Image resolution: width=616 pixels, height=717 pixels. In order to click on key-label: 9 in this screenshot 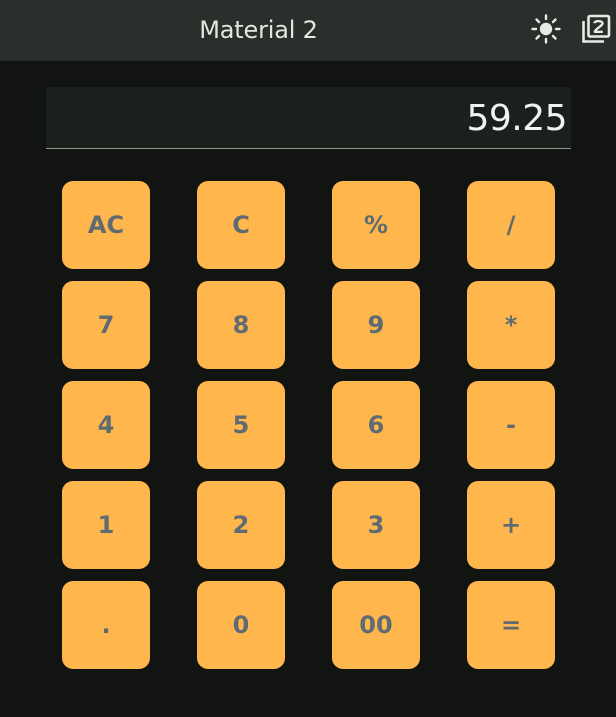, I will do `click(376, 325)`.